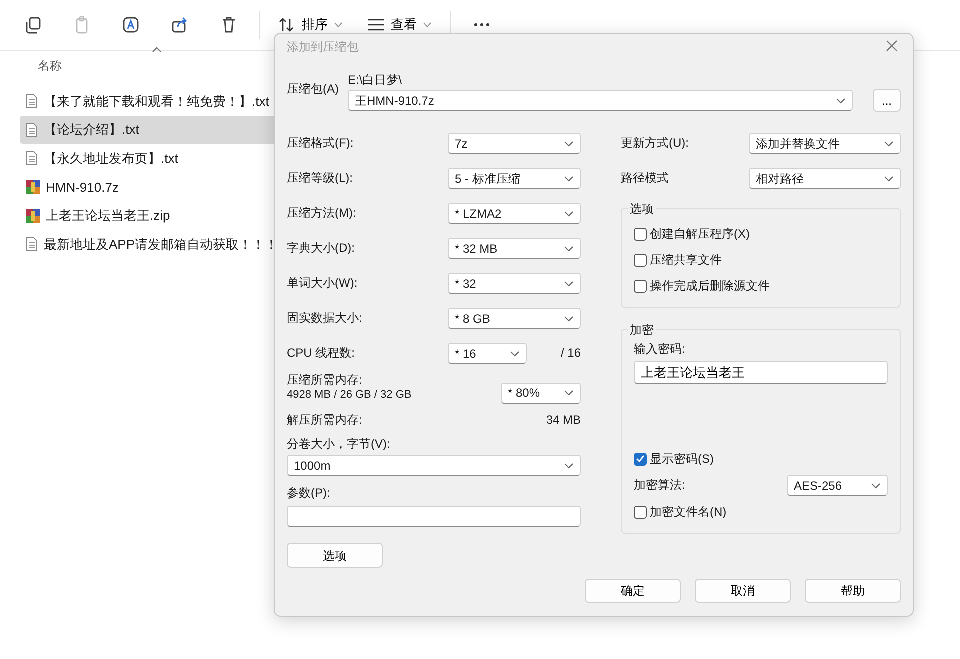 The image size is (960, 659). I want to click on dropdown: * 16, so click(487, 353).